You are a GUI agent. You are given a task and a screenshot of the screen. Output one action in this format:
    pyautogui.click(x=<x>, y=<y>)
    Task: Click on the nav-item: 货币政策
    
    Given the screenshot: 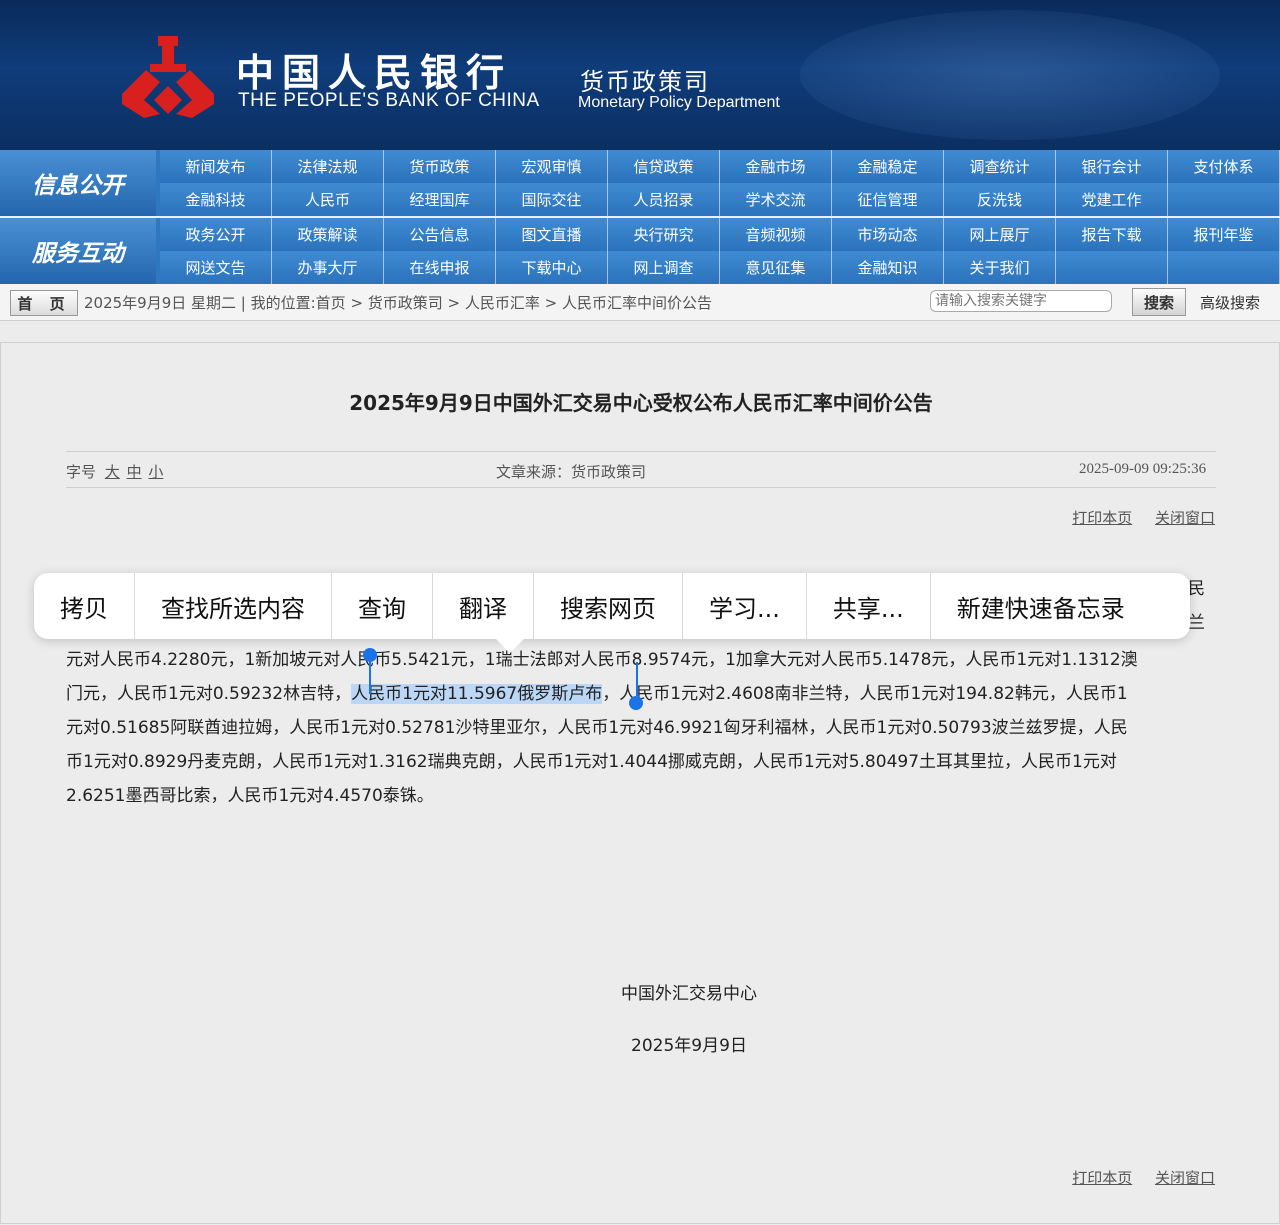 What is the action you would take?
    pyautogui.click(x=440, y=166)
    